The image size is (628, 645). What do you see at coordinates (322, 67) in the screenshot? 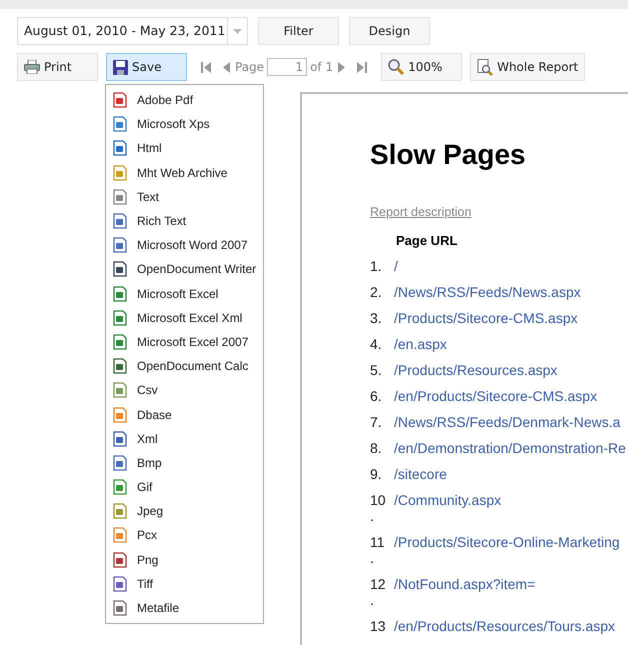
I see `page-count: of 1` at bounding box center [322, 67].